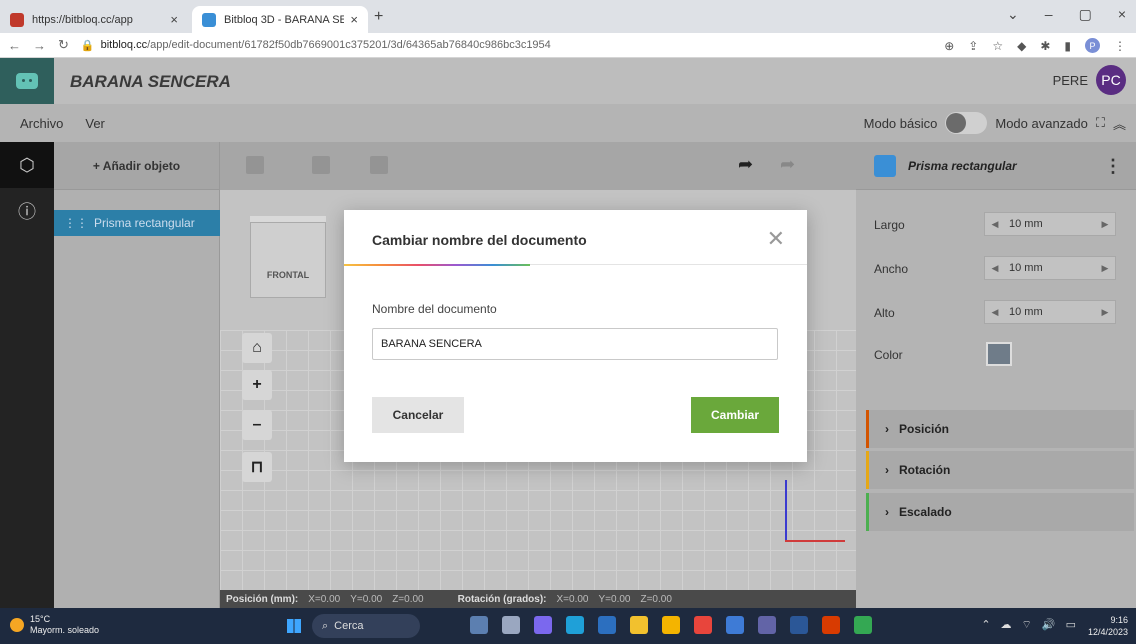 The image size is (1136, 644). What do you see at coordinates (966, 123) in the screenshot?
I see `mode-toggle` at bounding box center [966, 123].